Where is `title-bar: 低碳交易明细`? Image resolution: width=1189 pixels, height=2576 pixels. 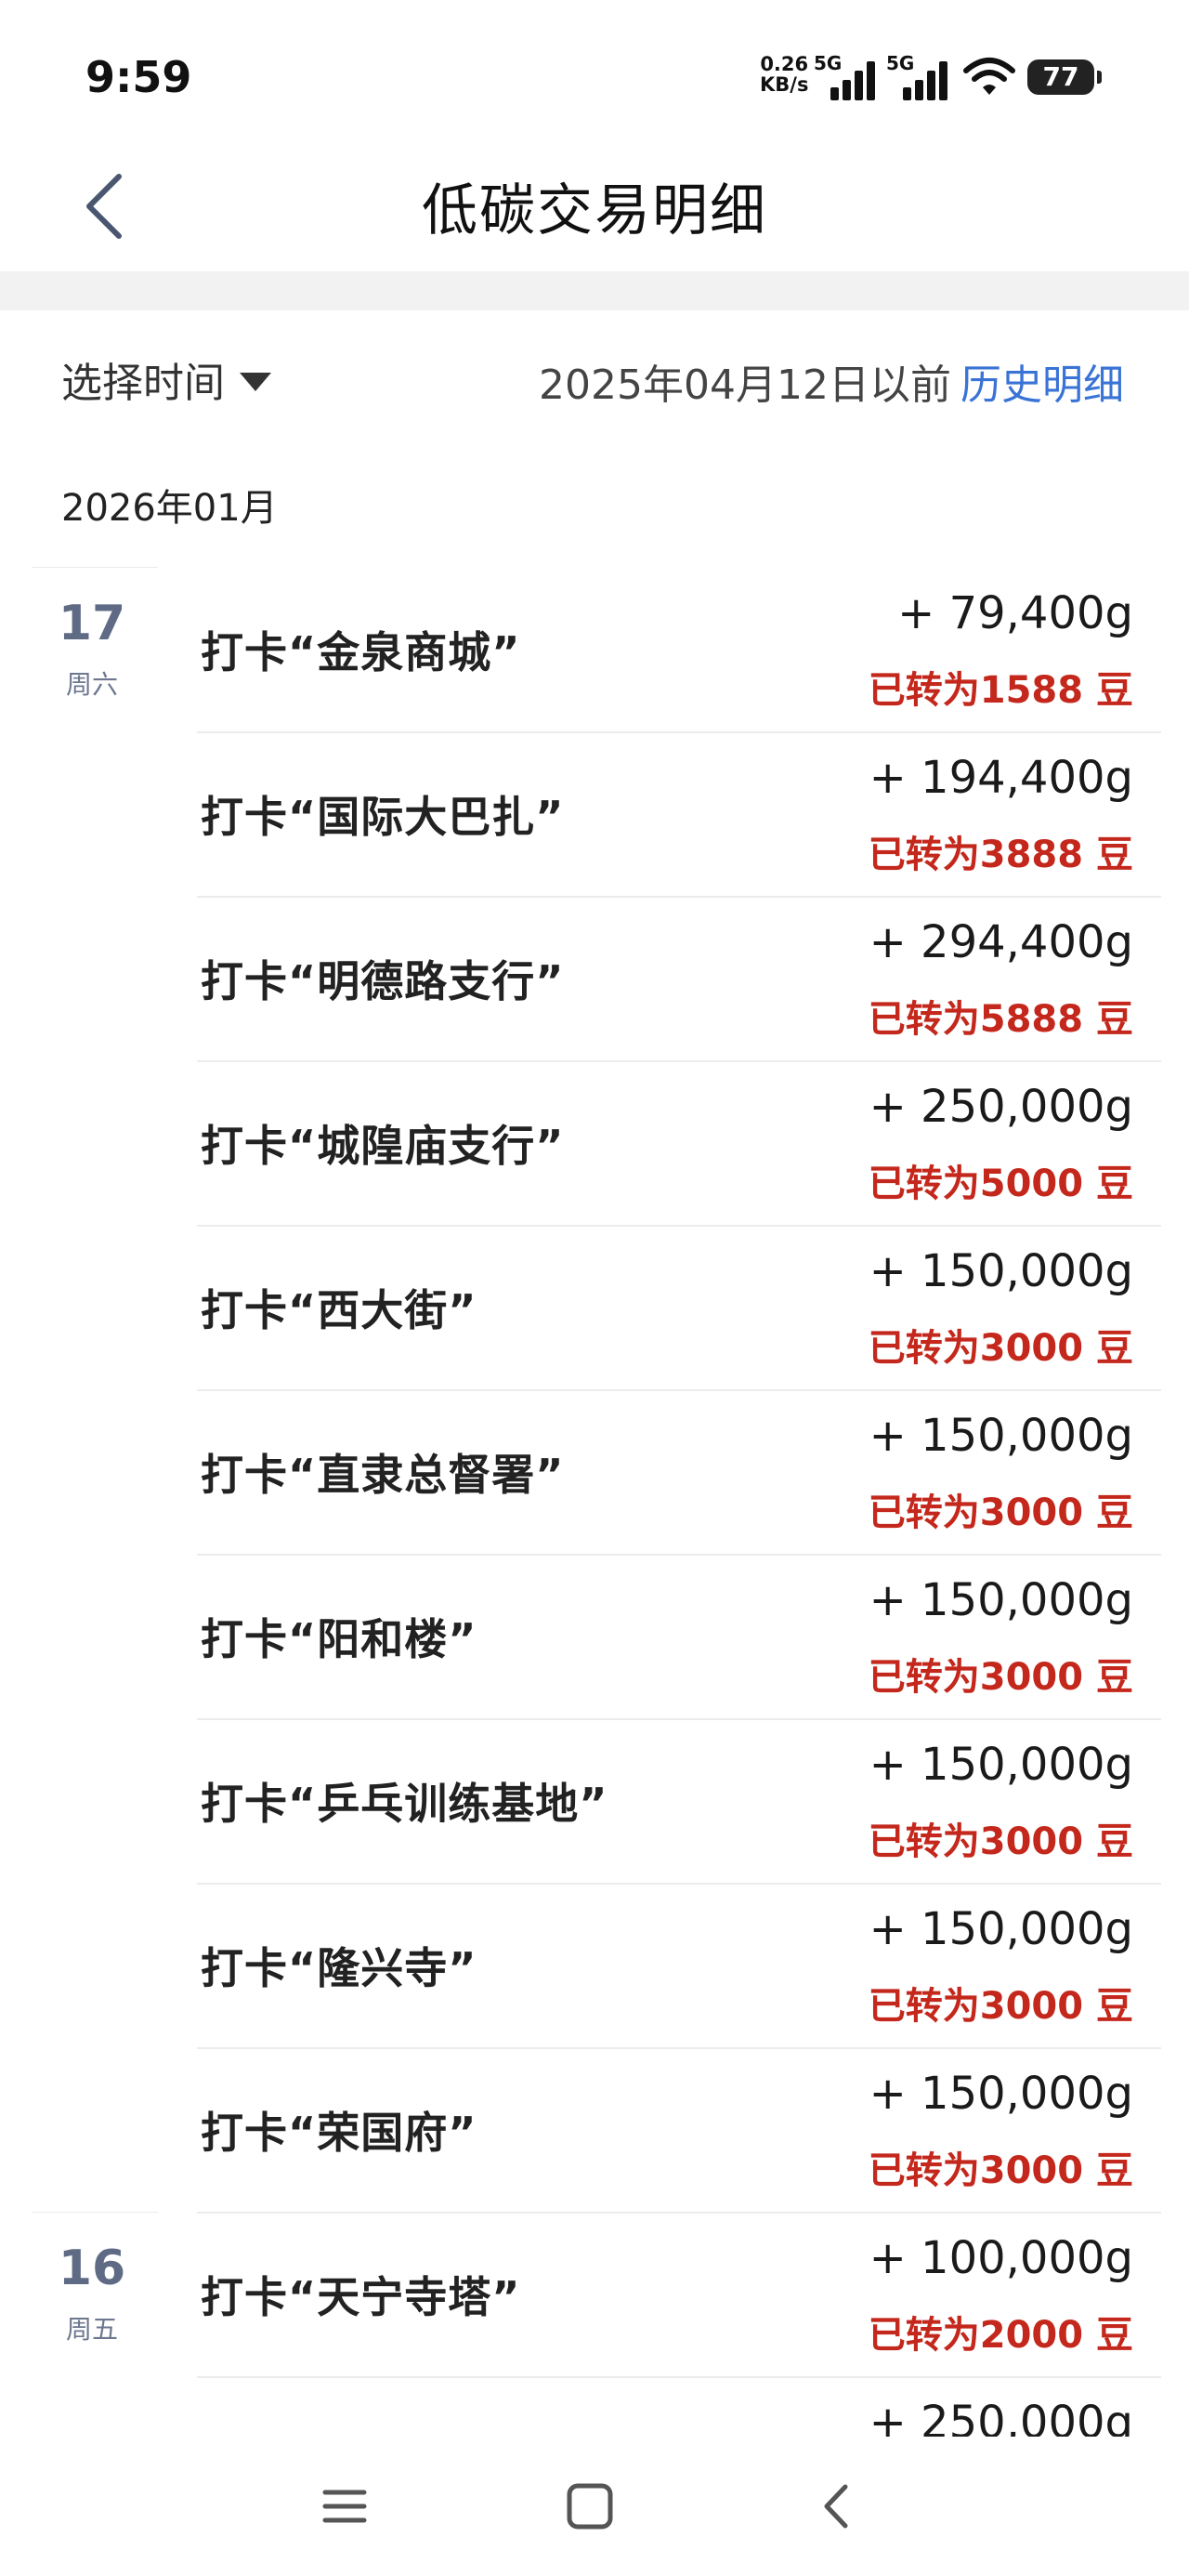
title-bar: 低碳交易明细 is located at coordinates (594, 205).